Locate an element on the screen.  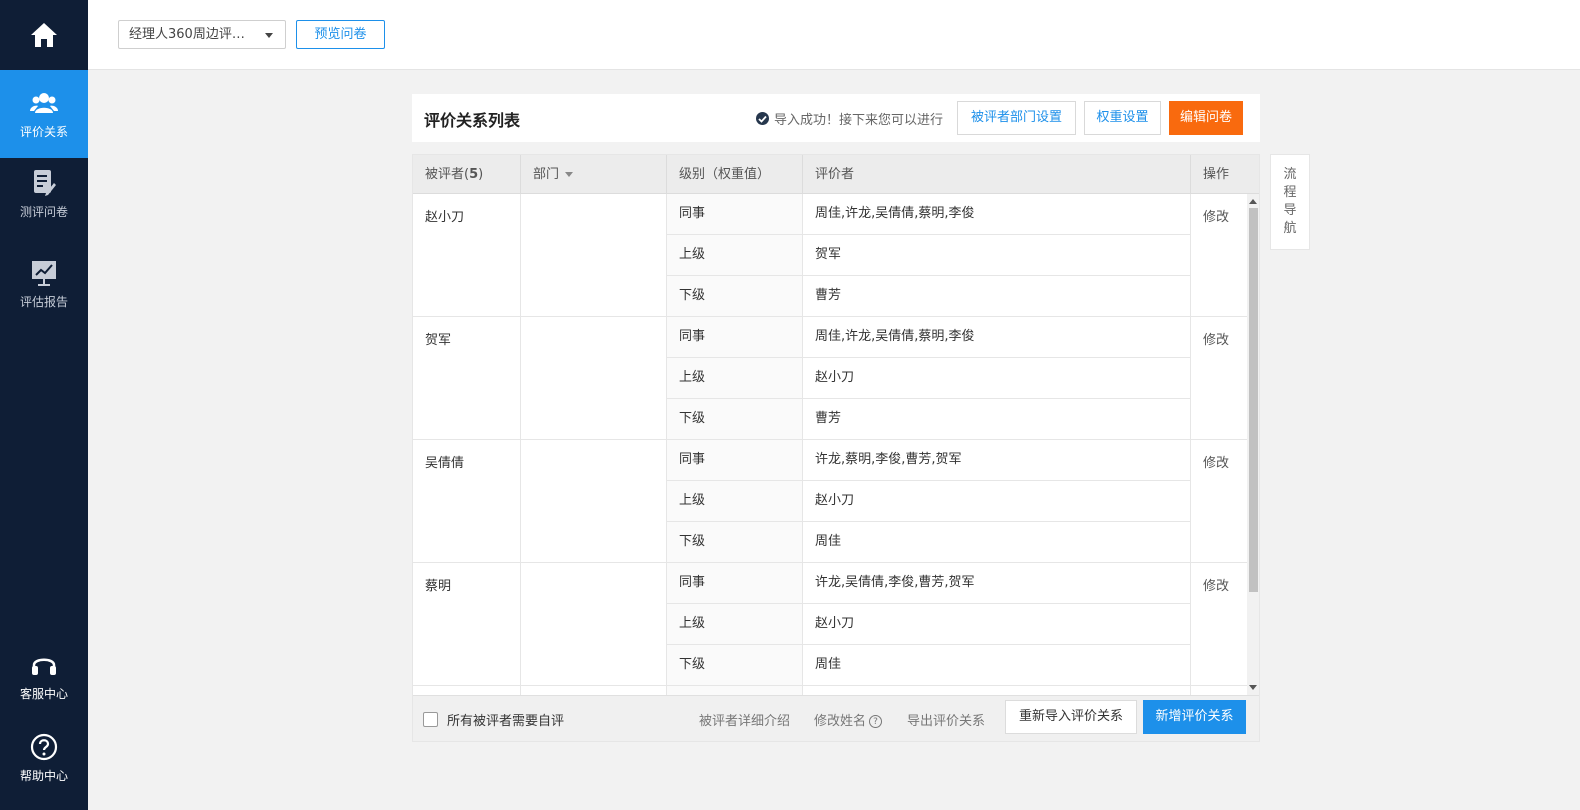
header-ops: 操作 is located at coordinates (1216, 174).